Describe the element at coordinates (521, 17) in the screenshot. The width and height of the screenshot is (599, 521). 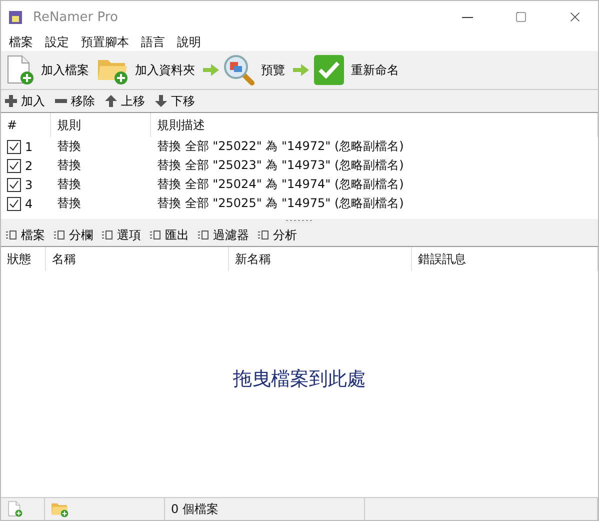
I see `maximize-icon` at that location.